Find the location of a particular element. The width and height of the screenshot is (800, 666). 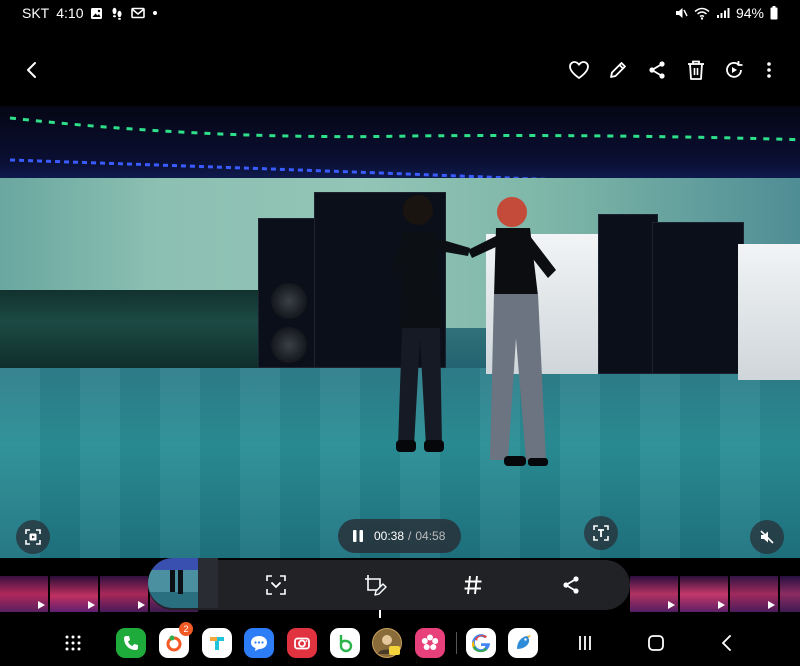

messages-app is located at coordinates (259, 643).